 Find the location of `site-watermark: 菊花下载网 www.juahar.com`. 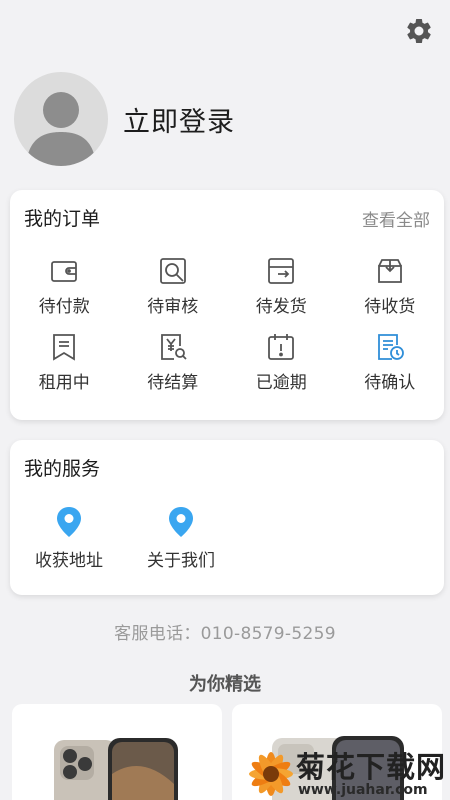

site-watermark: 菊花下载网 www.juahar.com is located at coordinates (347, 772).